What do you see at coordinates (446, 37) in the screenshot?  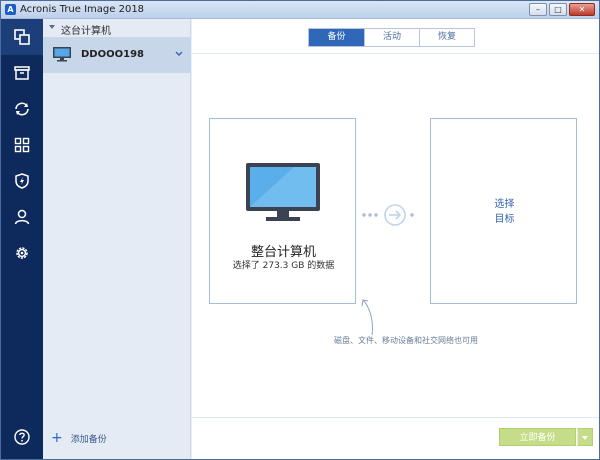 I see `tab-restore: 恢复` at bounding box center [446, 37].